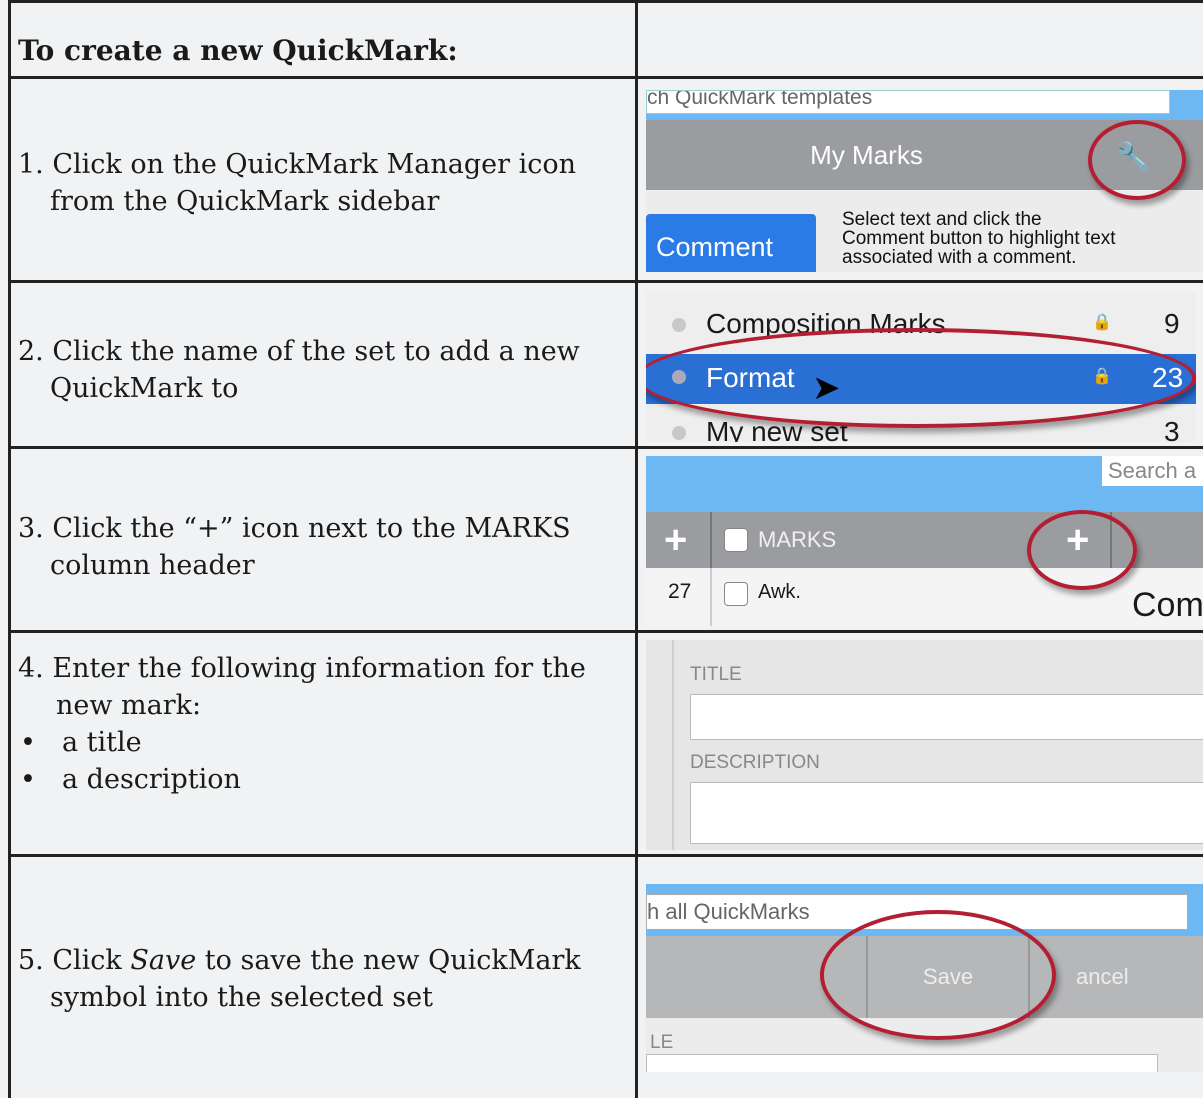 Image resolution: width=1203 pixels, height=1098 pixels. Describe the element at coordinates (636, 549) in the screenshot. I see `table-column-divider` at that location.